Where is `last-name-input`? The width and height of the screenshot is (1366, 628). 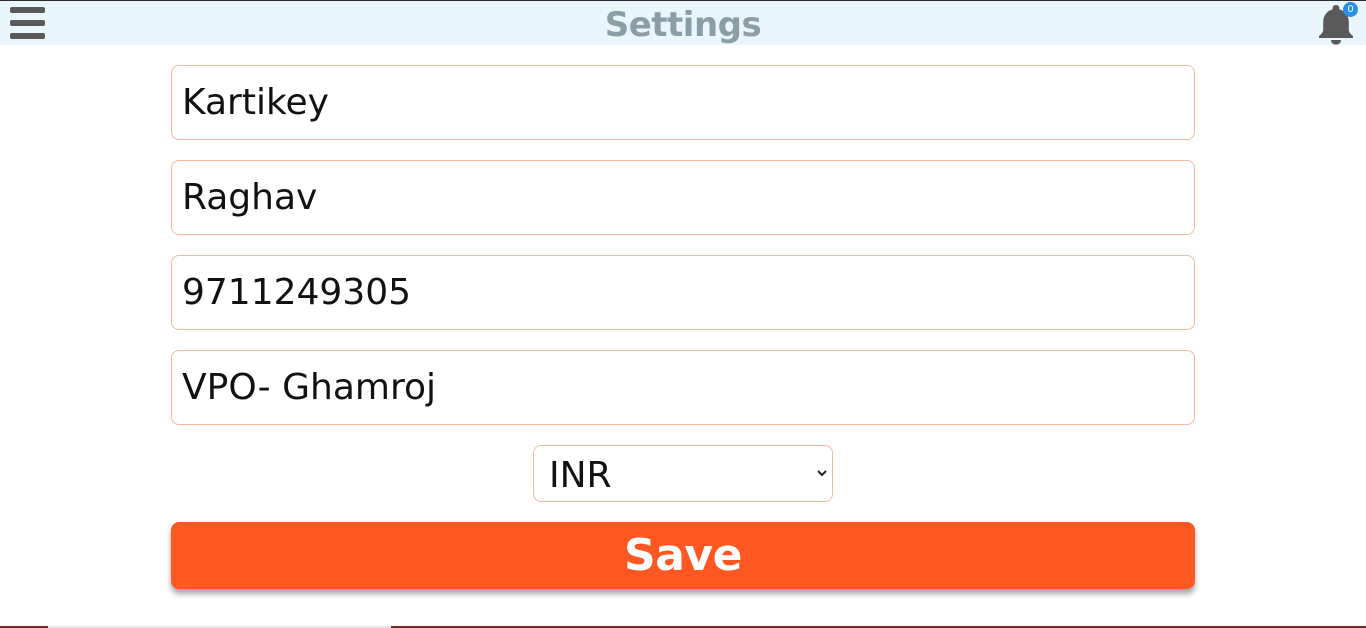 last-name-input is located at coordinates (683, 197).